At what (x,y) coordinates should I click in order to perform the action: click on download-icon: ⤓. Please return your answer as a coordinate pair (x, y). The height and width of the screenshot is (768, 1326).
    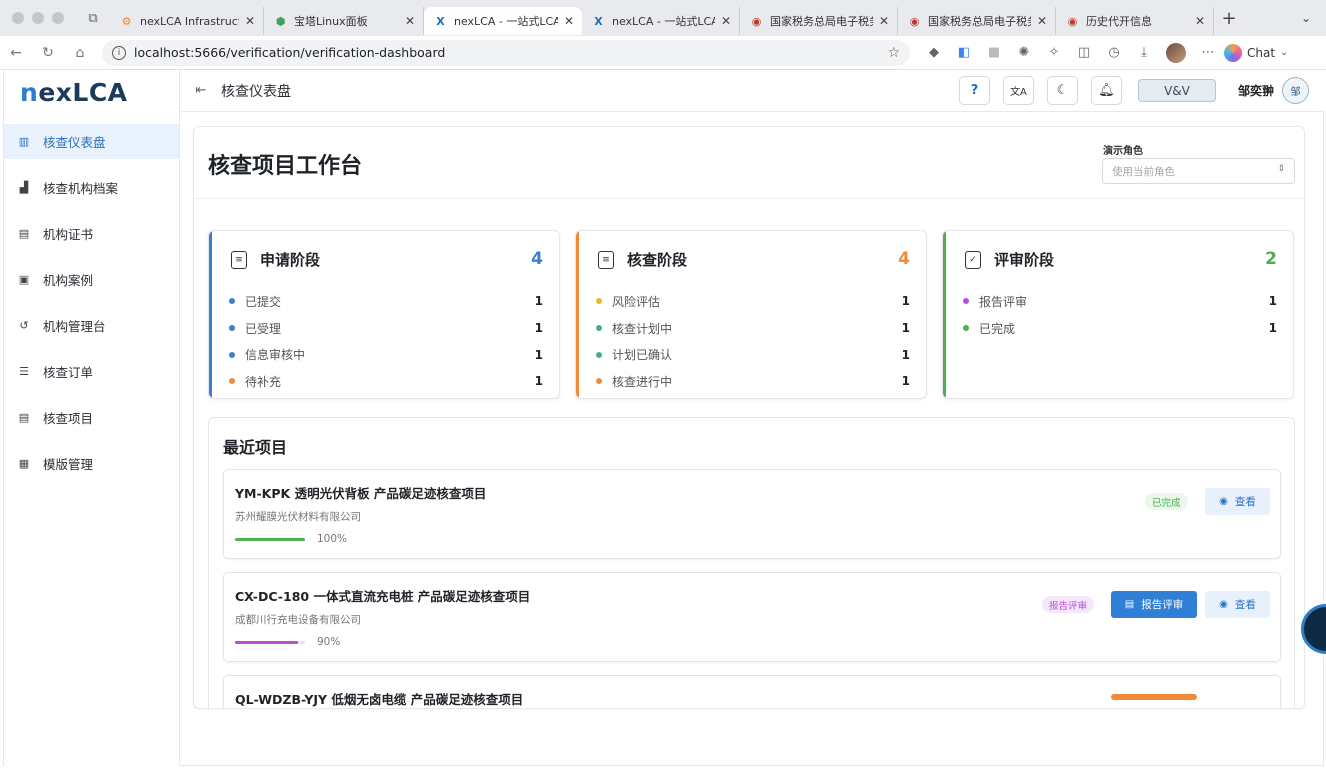
    Looking at the image, I should click on (1144, 53).